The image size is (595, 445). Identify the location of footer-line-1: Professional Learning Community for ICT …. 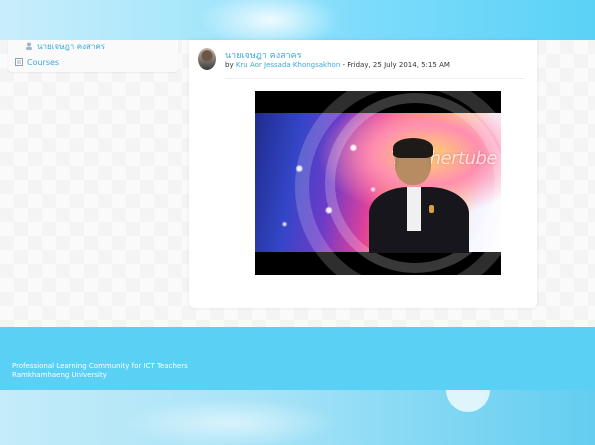
(100, 366).